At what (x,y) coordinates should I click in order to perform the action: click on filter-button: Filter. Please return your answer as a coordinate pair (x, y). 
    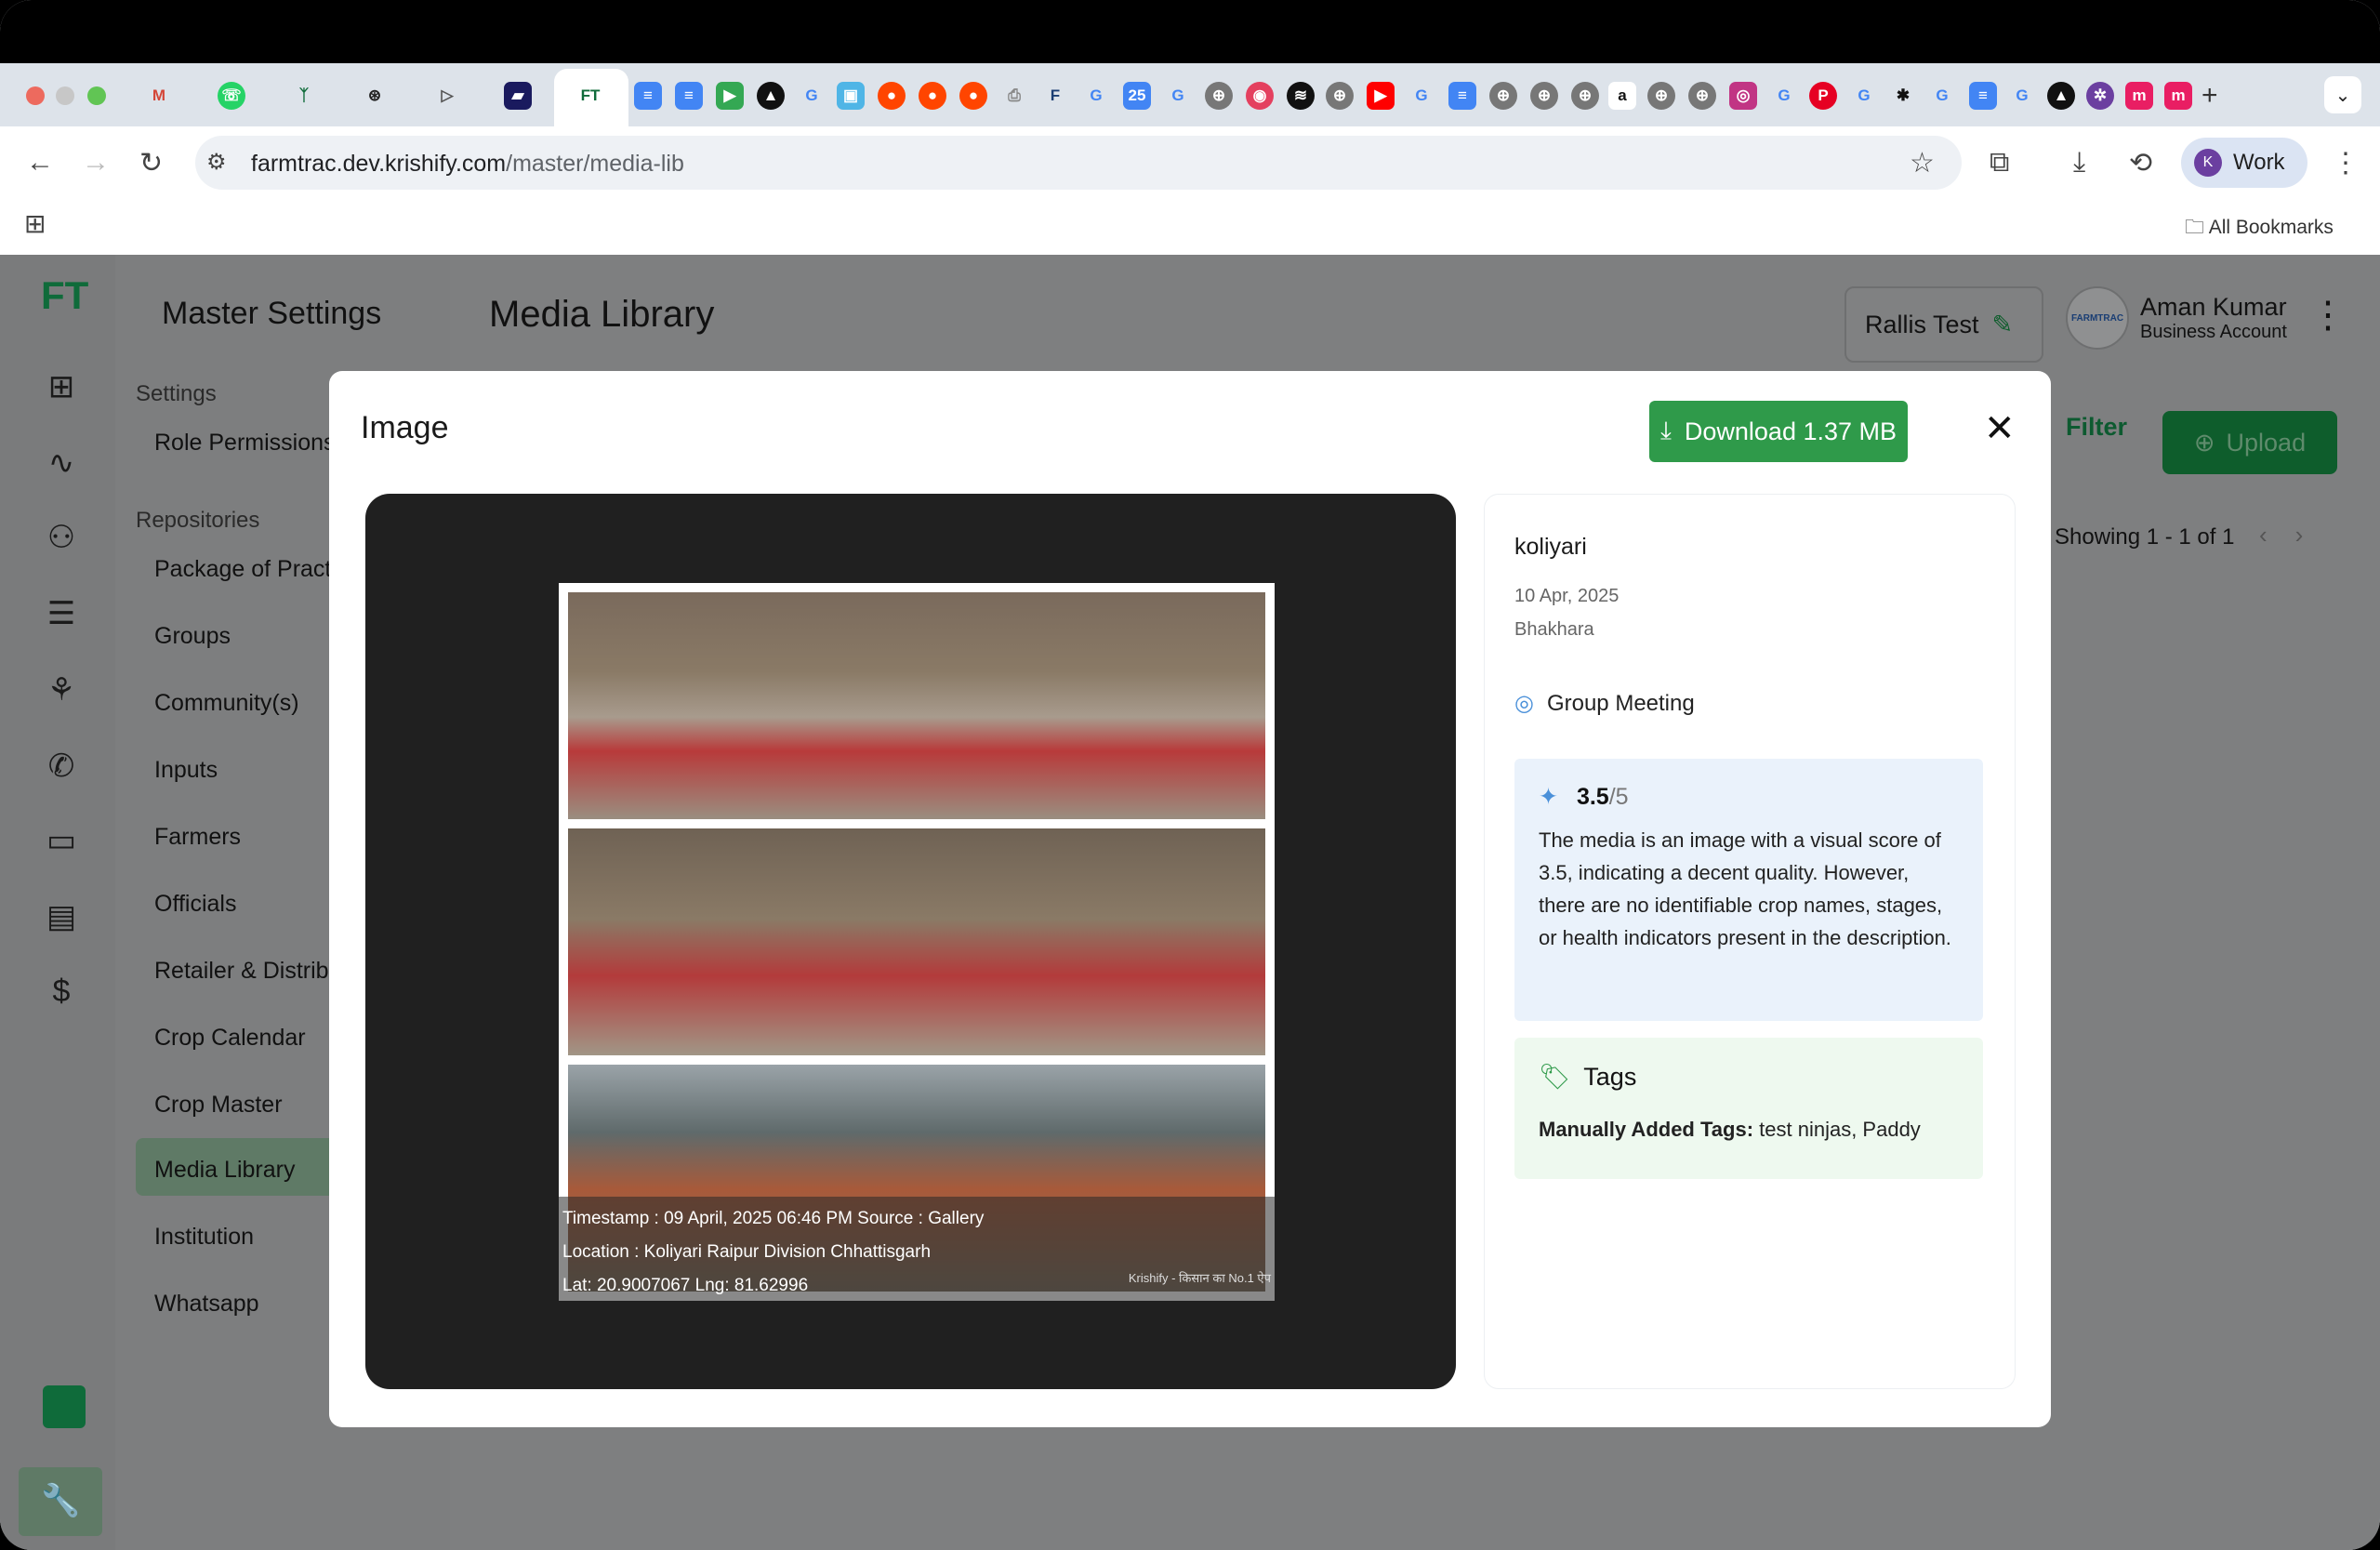
    Looking at the image, I should click on (2096, 427).